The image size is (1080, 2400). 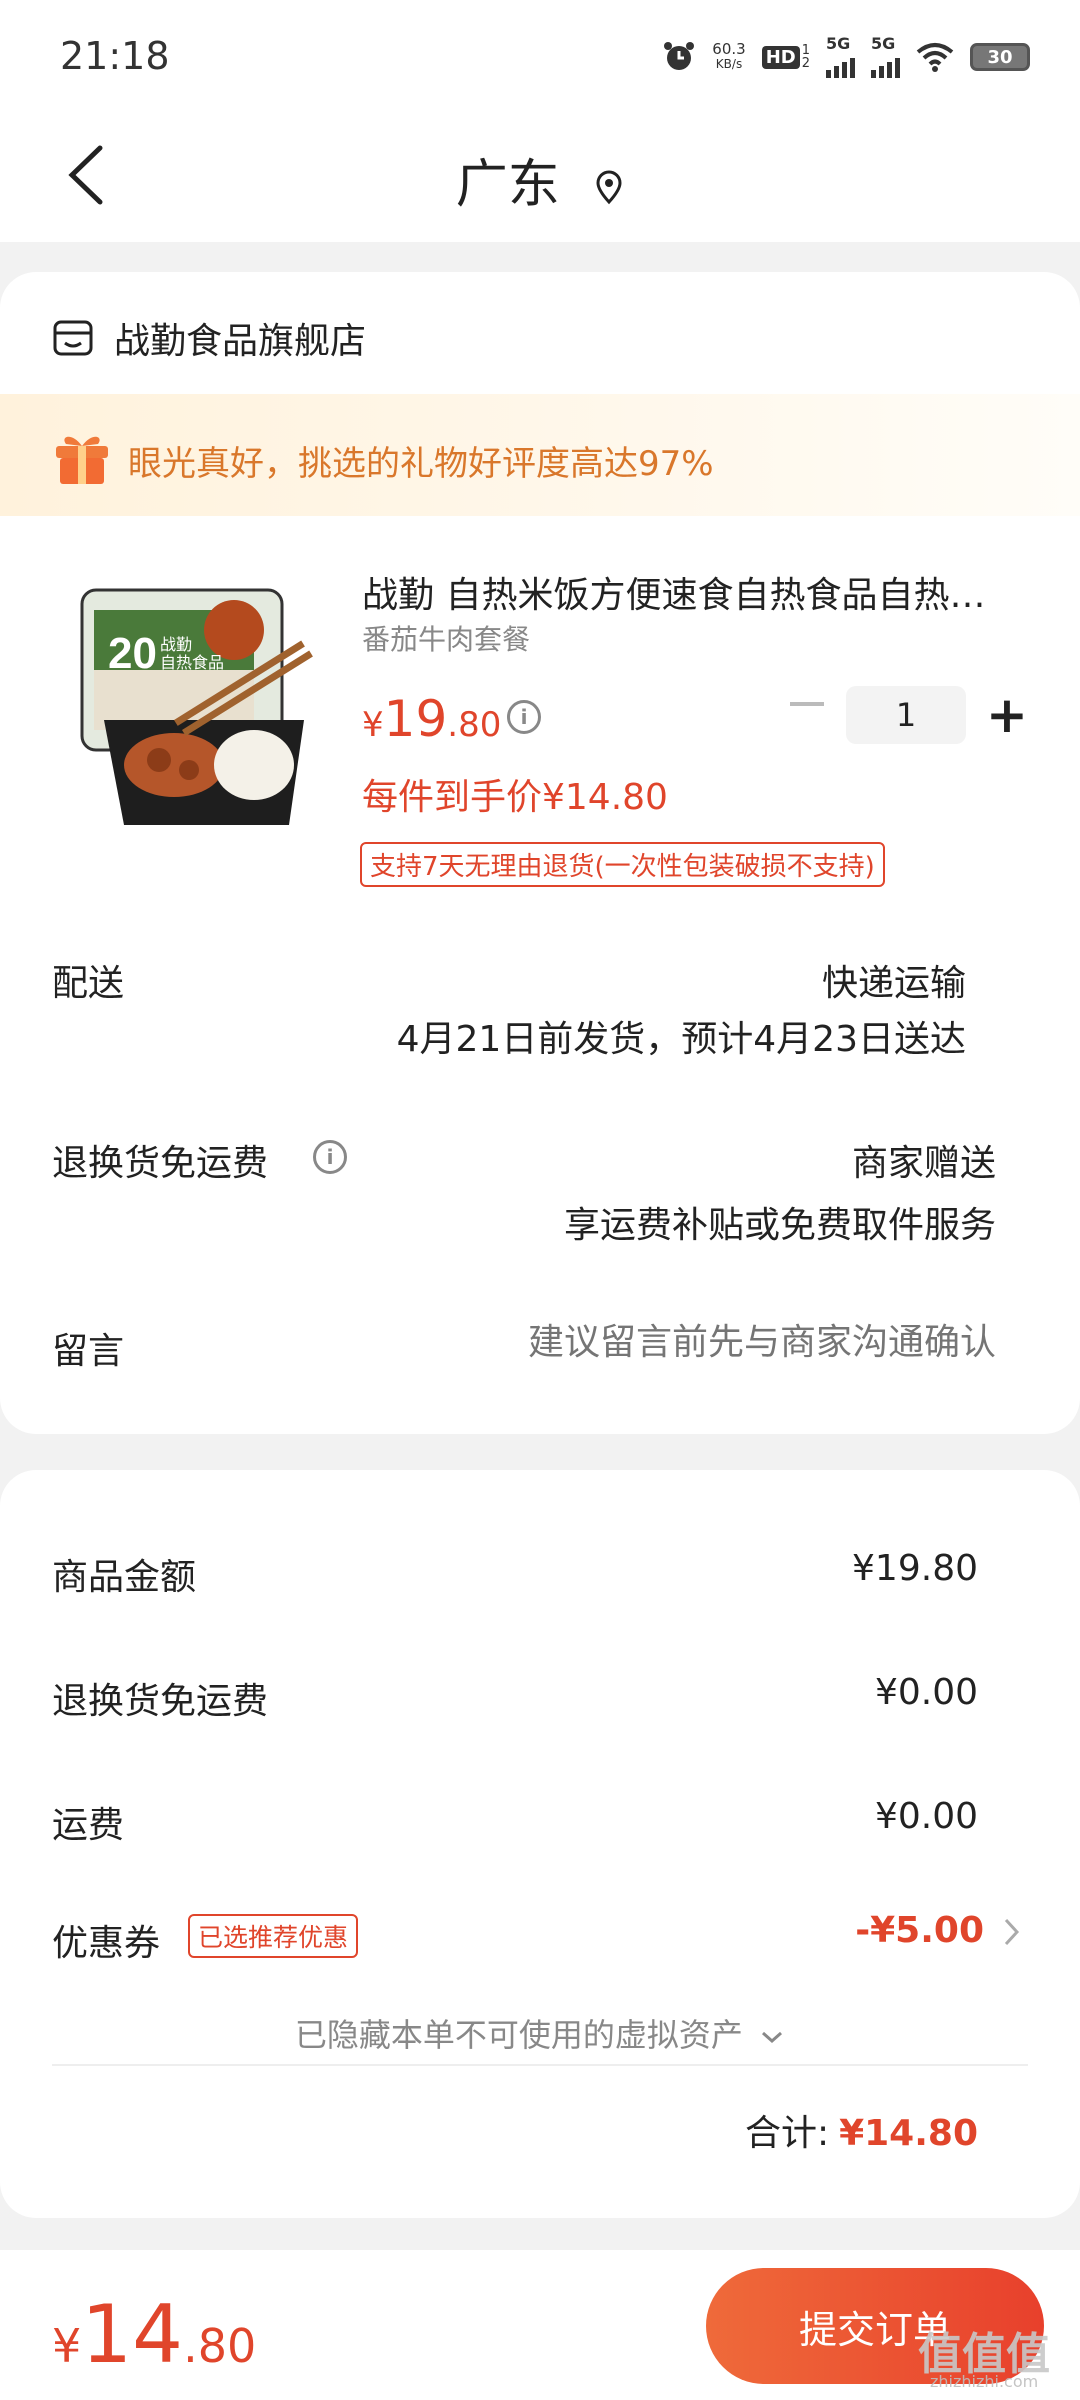 What do you see at coordinates (474, 725) in the screenshot?
I see `price-decimal: .80` at bounding box center [474, 725].